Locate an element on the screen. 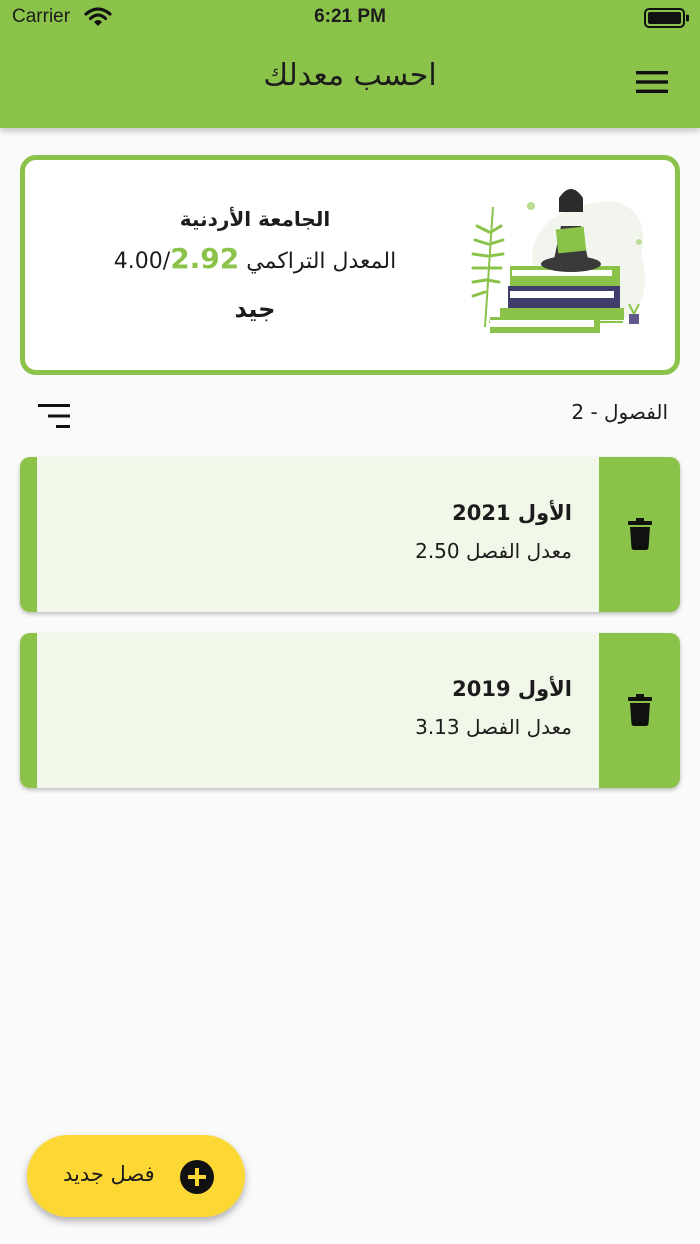 The width and height of the screenshot is (700, 1244). app-title: احسب معدلك is located at coordinates (350, 75).